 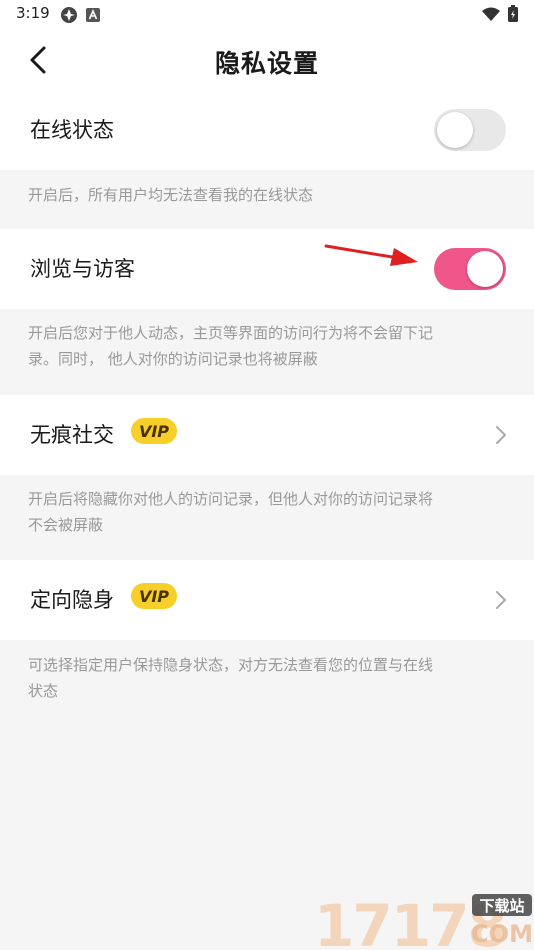 What do you see at coordinates (267, 435) in the screenshot?
I see `setting-row-traceless-social: 无痕社交 VIP` at bounding box center [267, 435].